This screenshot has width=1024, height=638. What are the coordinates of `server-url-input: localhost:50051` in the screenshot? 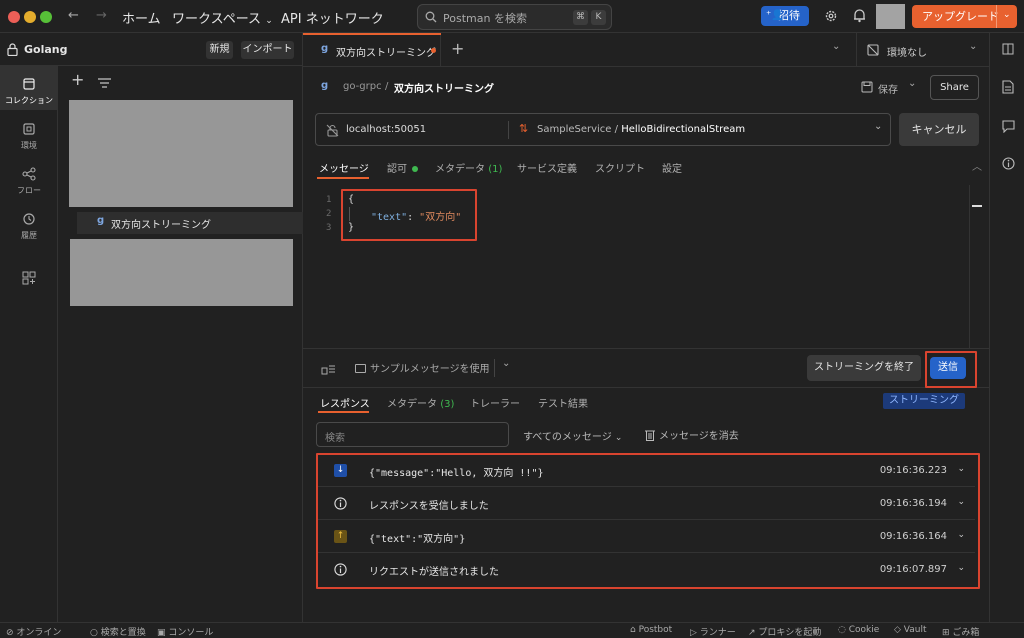 It's located at (386, 129).